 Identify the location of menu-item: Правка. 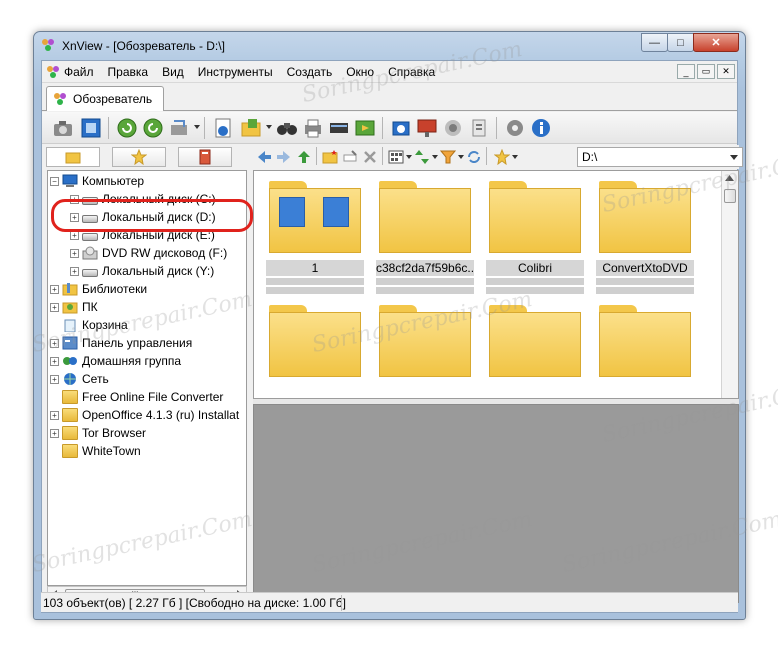
(128, 72).